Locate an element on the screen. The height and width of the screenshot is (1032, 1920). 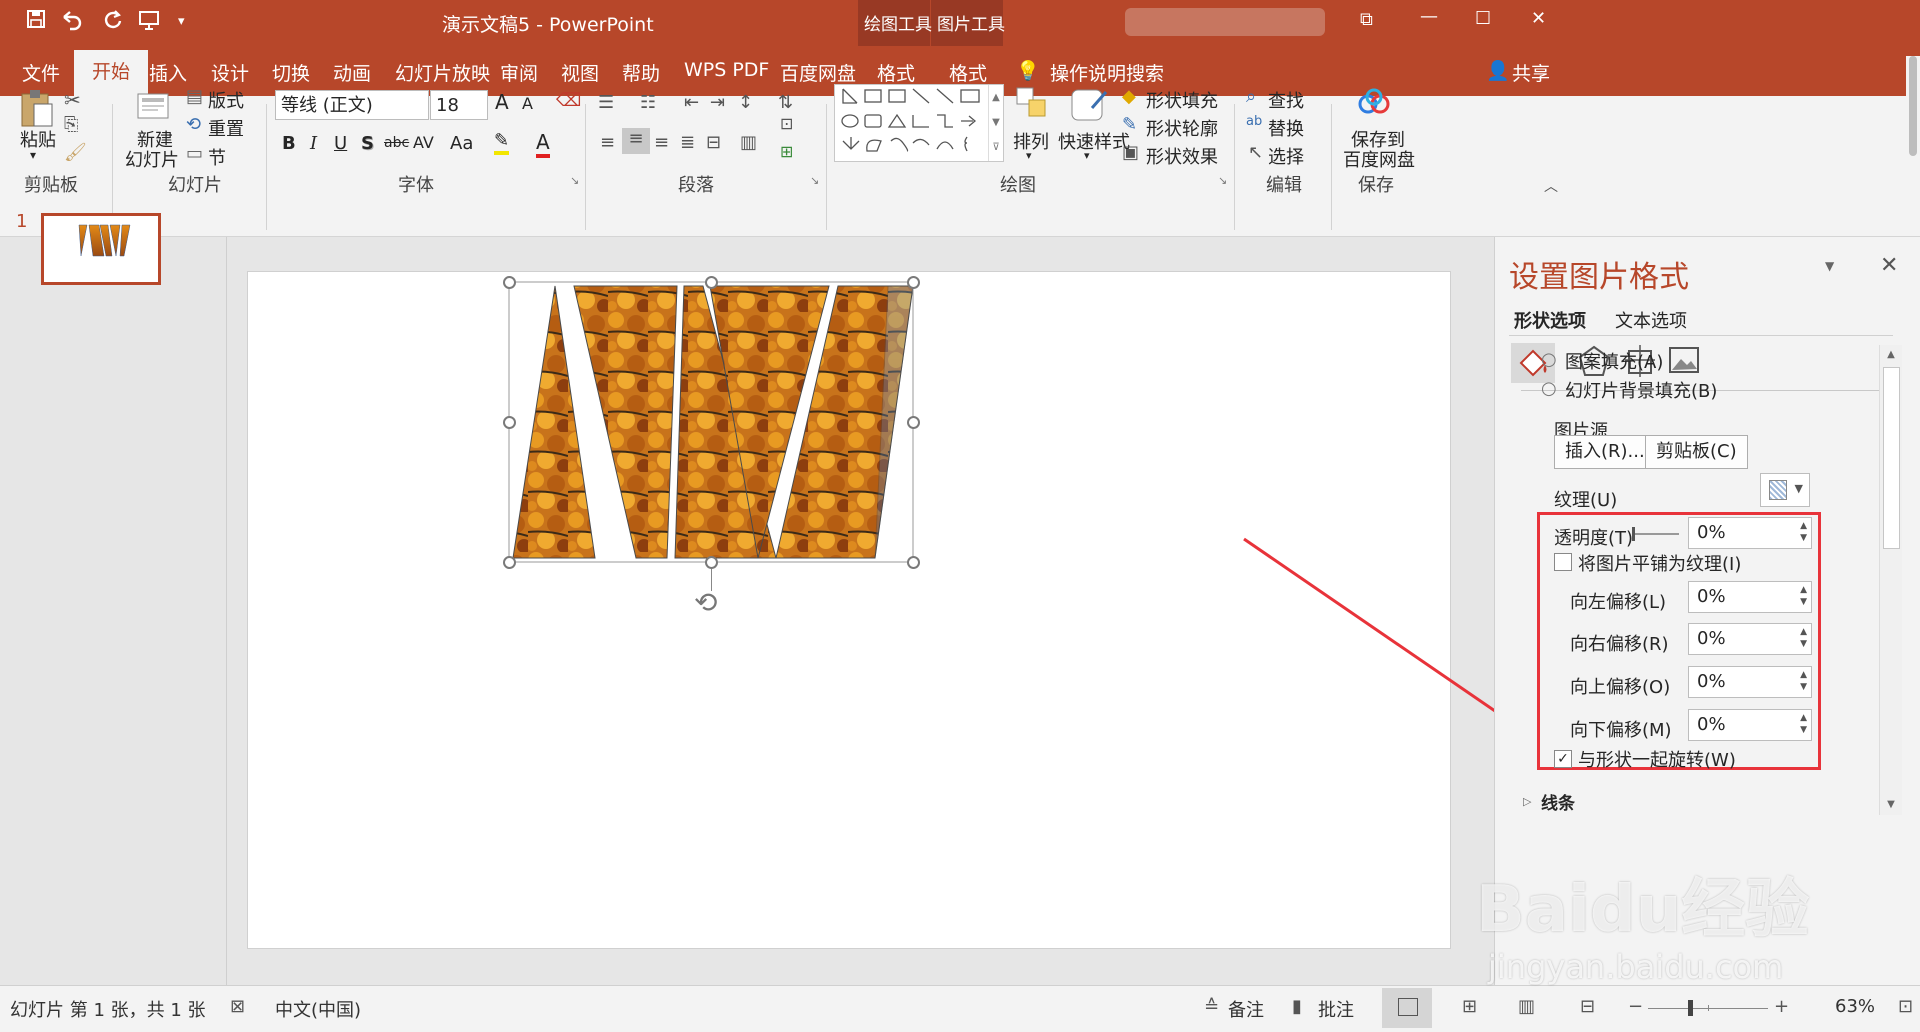
arrange-dropdown-icon: ▾ is located at coordinates (1029, 155).